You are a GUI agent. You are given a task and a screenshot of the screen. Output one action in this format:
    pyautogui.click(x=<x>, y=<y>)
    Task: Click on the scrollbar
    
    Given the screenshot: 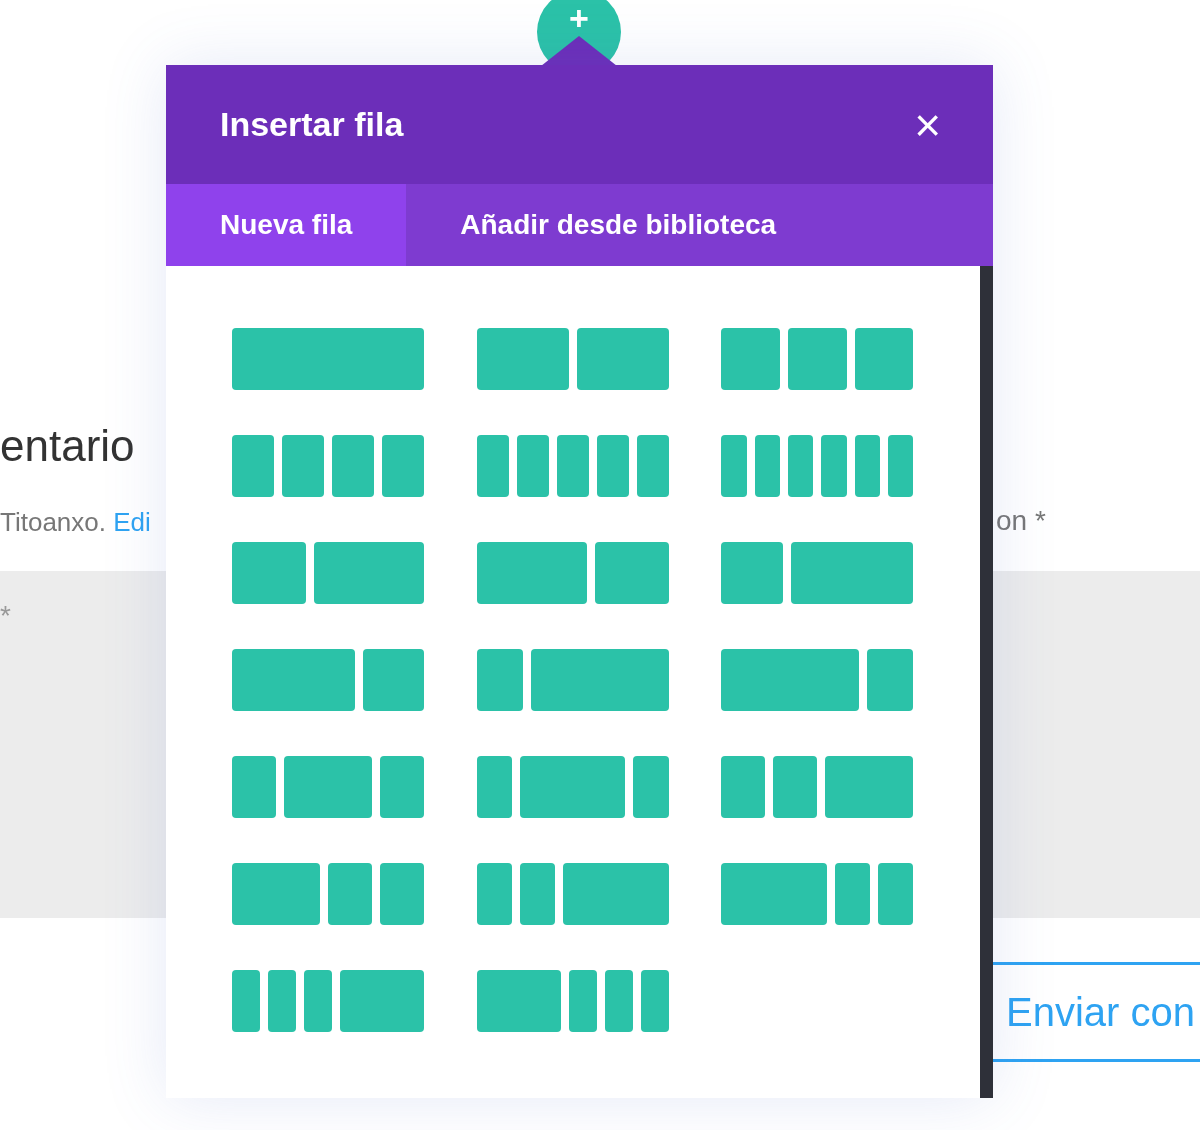 What is the action you would take?
    pyautogui.click(x=986, y=682)
    